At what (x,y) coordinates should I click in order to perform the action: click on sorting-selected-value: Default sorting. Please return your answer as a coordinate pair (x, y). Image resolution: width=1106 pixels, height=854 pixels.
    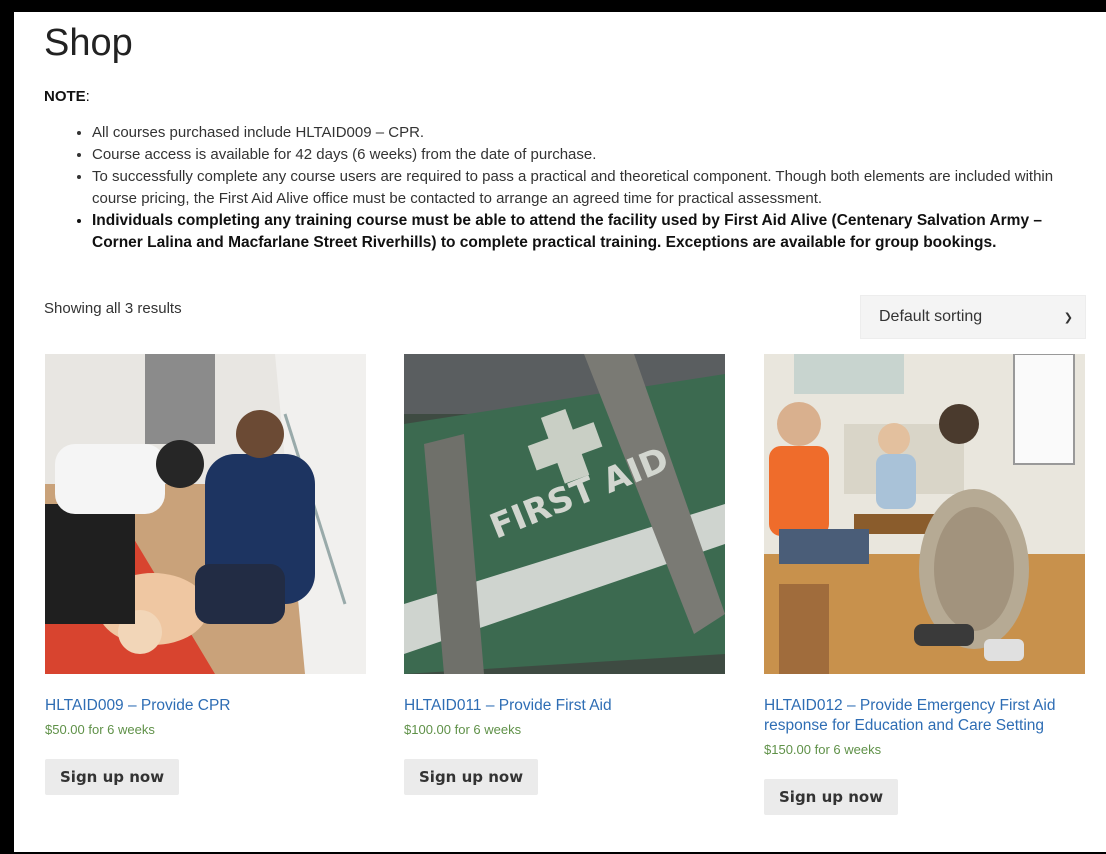
    Looking at the image, I should click on (931, 316).